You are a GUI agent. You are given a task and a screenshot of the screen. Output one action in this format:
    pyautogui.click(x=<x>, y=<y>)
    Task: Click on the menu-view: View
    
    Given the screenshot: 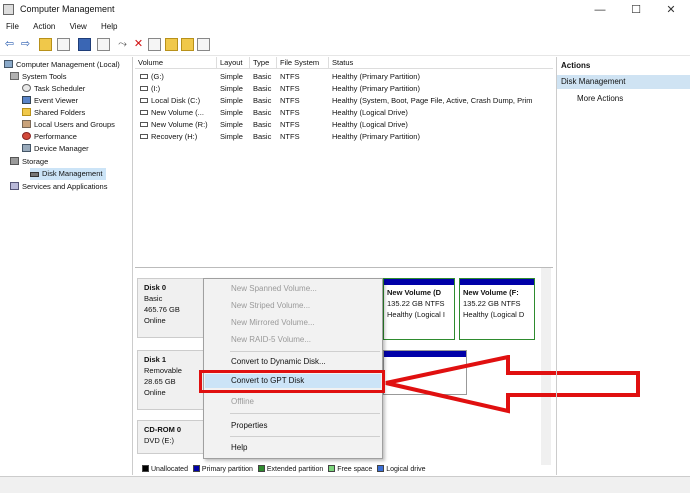 What is the action you would take?
    pyautogui.click(x=78, y=26)
    